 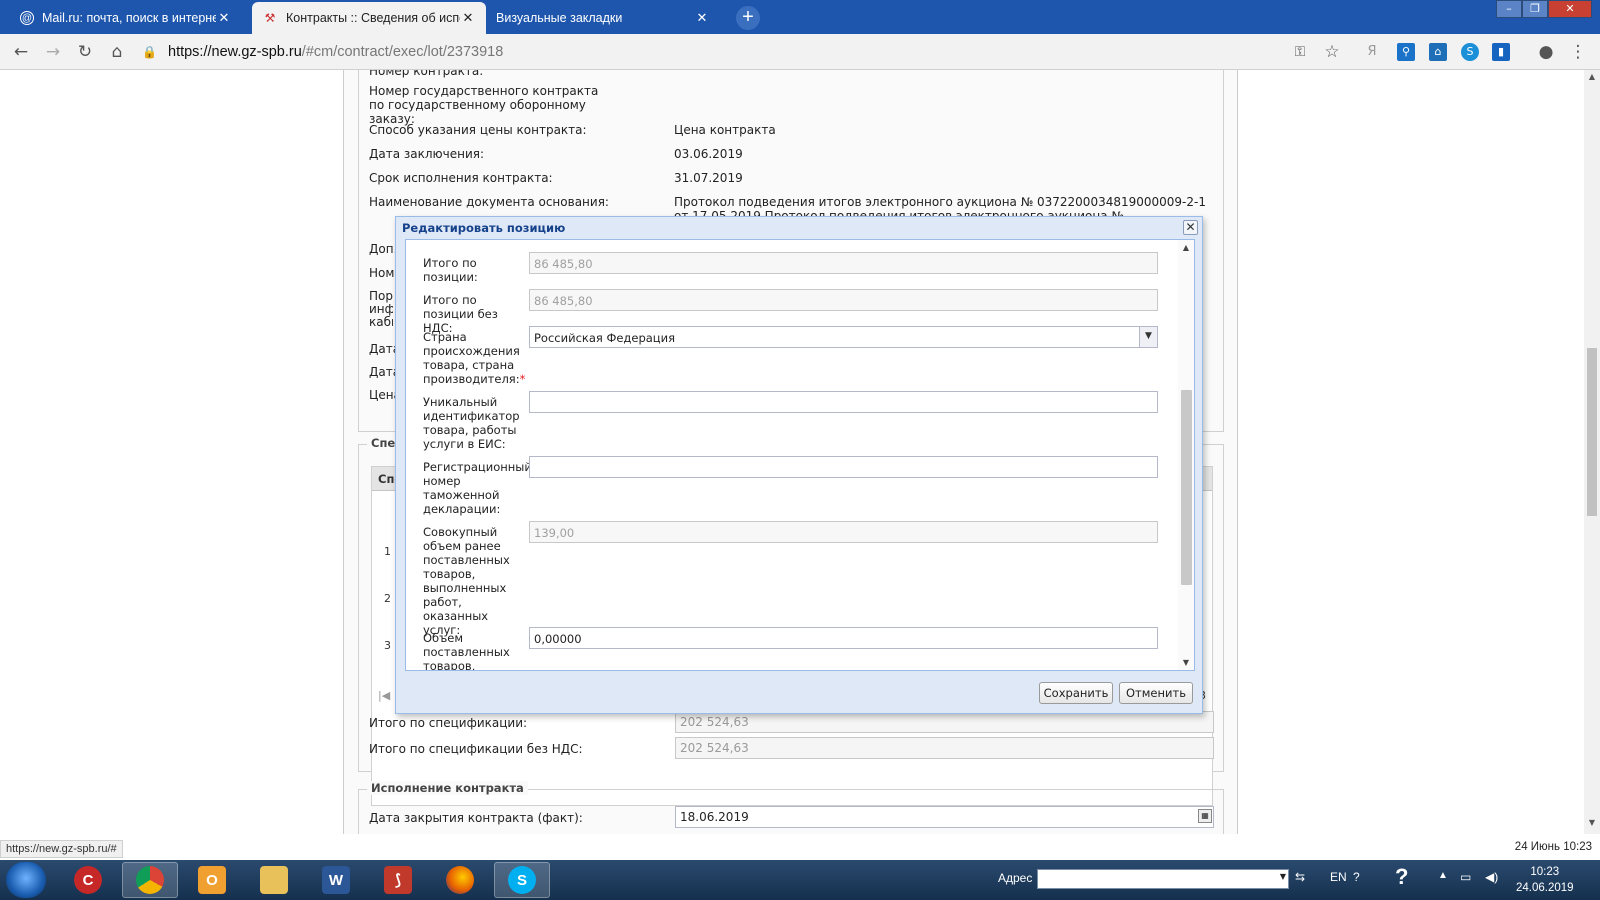 What do you see at coordinates (1443, 875) in the screenshot?
I see `show-hidden-icons-icon: ▲` at bounding box center [1443, 875].